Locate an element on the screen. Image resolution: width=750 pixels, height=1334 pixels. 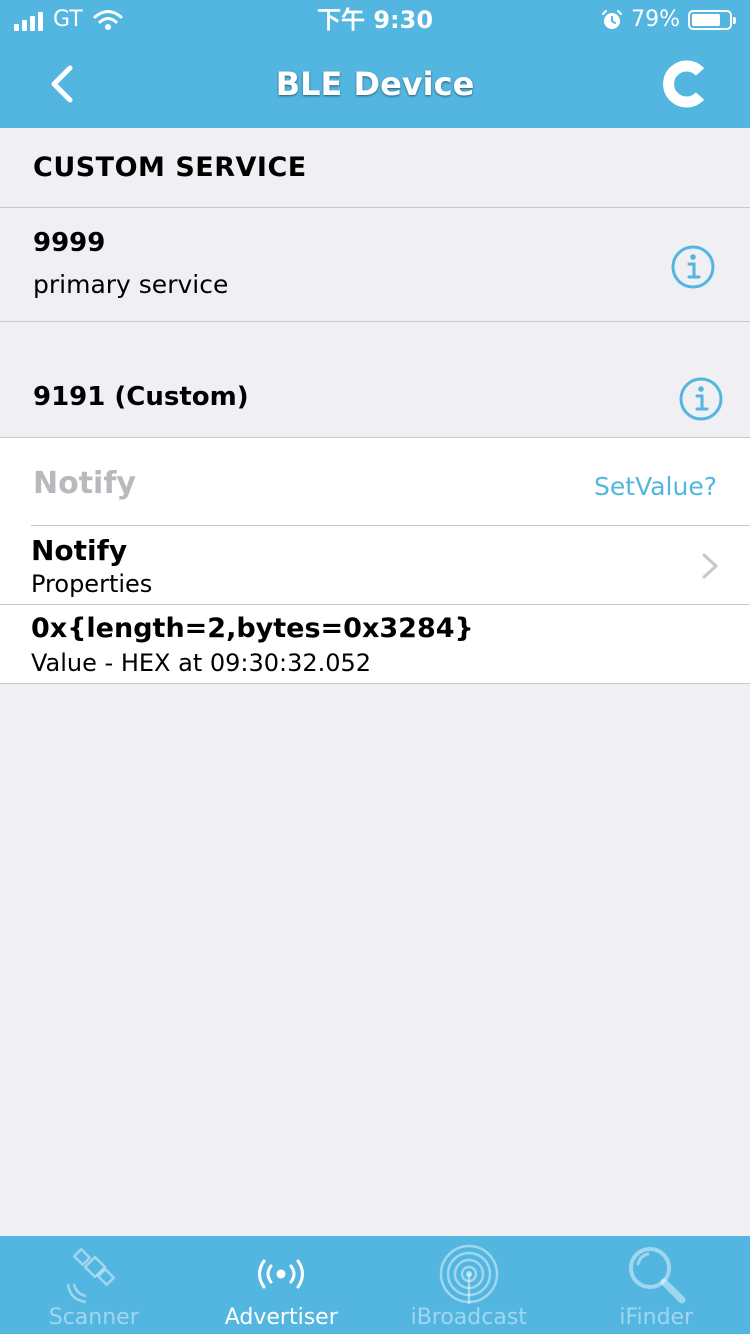
properties-label: Properties is located at coordinates (92, 584).